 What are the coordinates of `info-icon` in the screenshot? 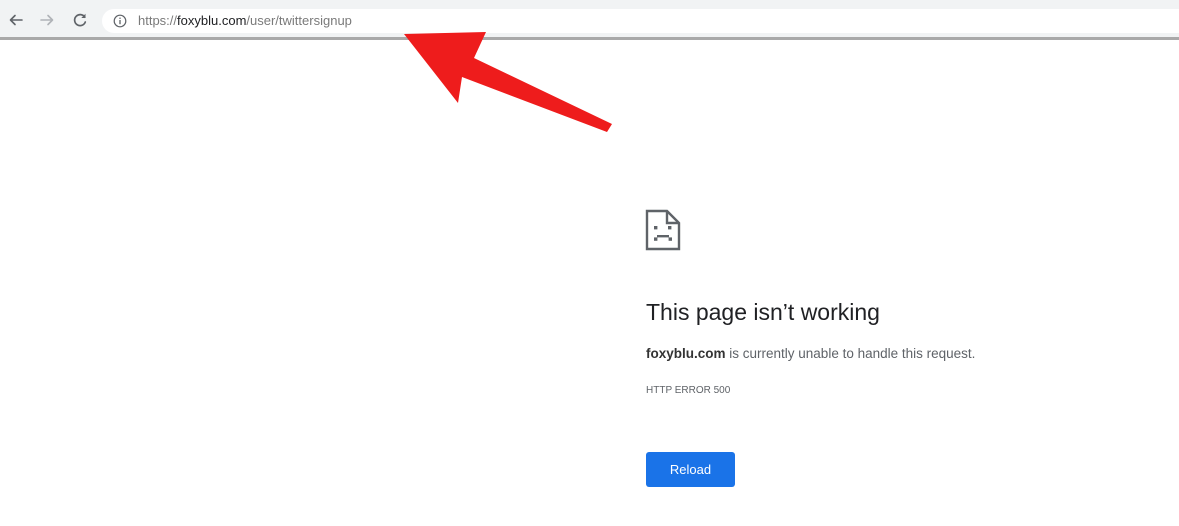 It's located at (120, 21).